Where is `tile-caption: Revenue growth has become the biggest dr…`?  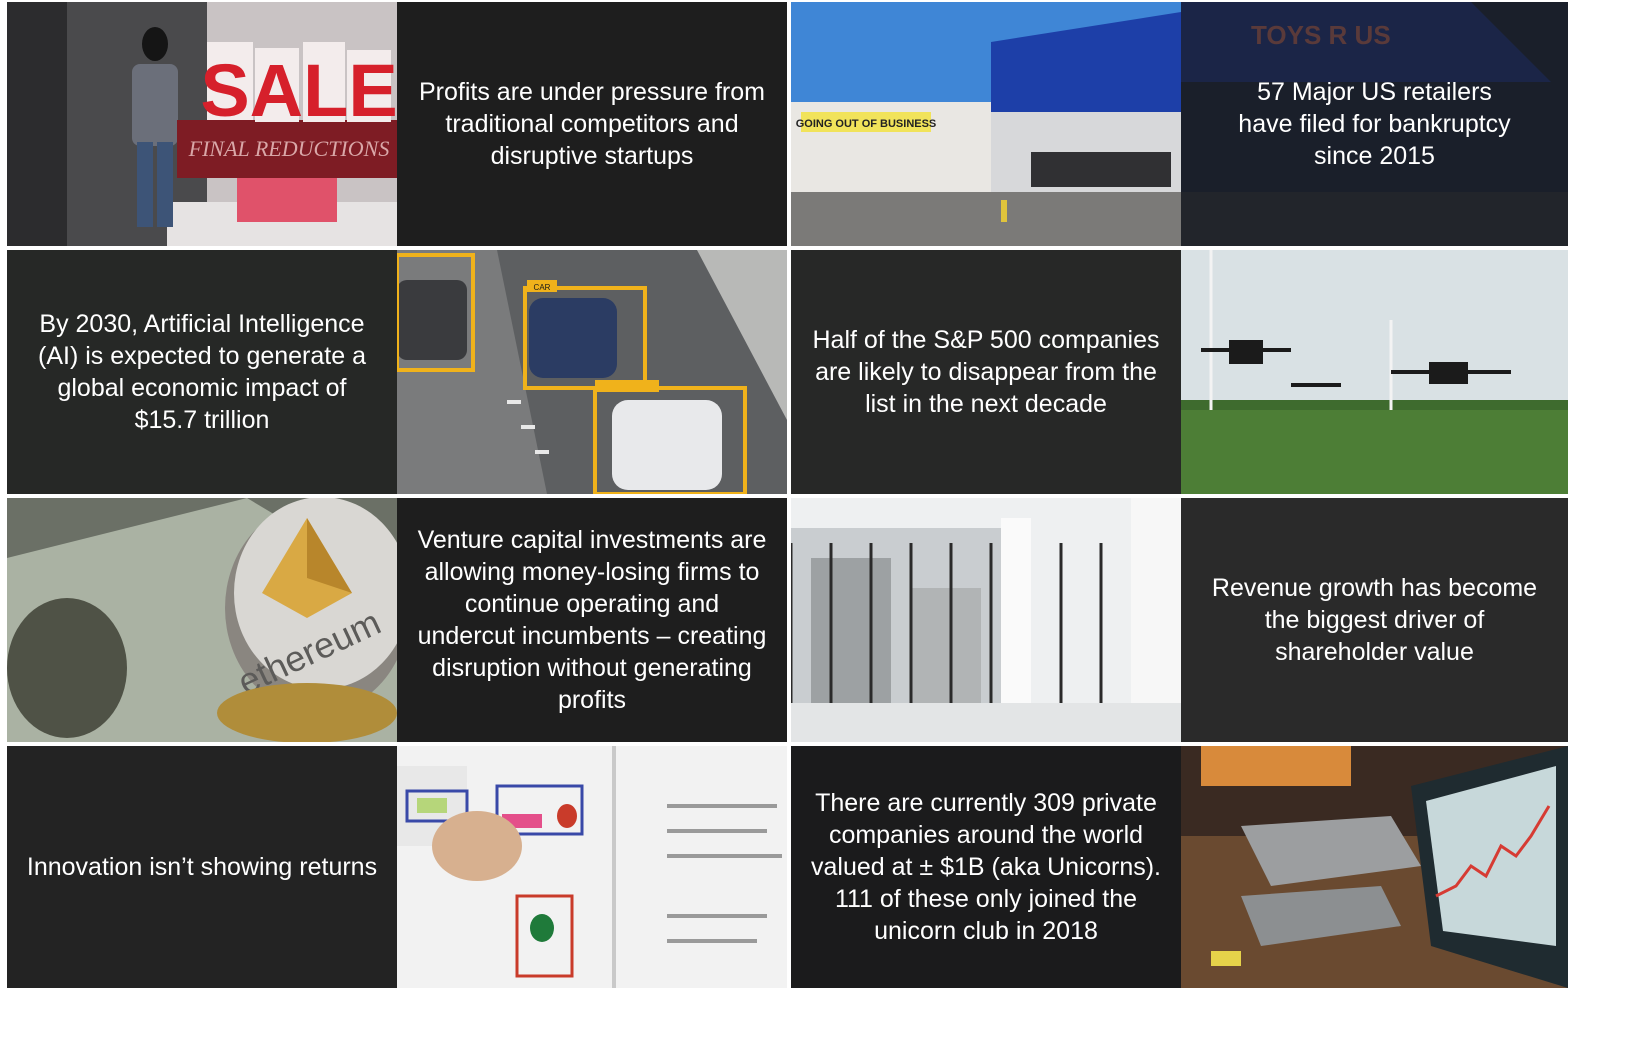 tile-caption: Revenue growth has become the biggest dr… is located at coordinates (1374, 620).